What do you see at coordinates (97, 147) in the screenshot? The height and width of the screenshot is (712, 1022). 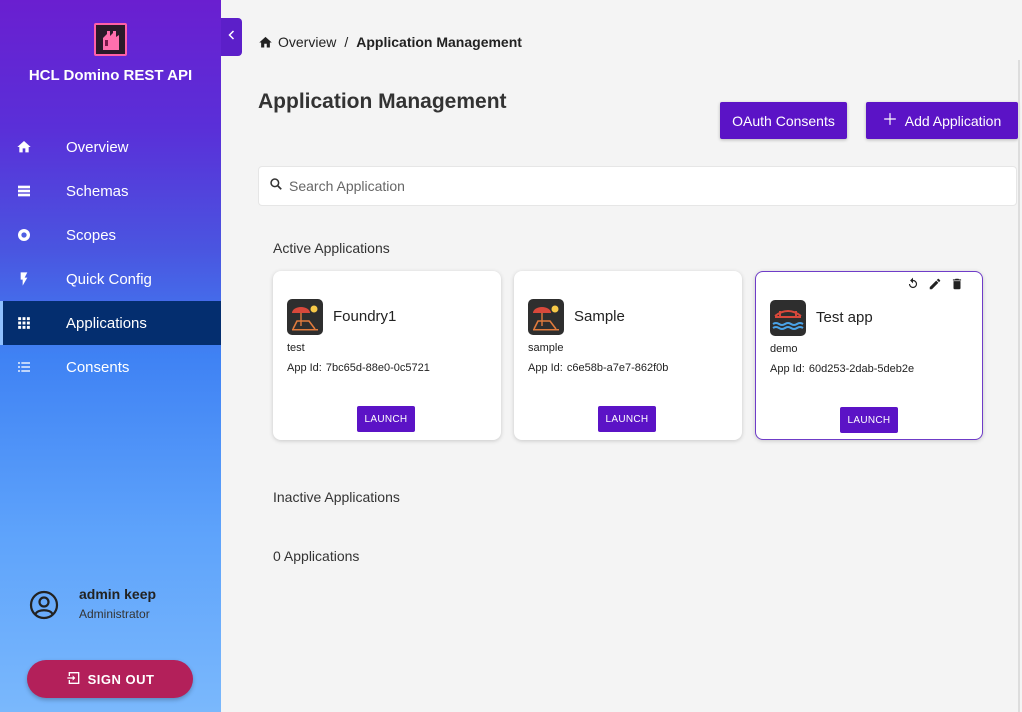 I see `sidebar-item-label: Overview` at bounding box center [97, 147].